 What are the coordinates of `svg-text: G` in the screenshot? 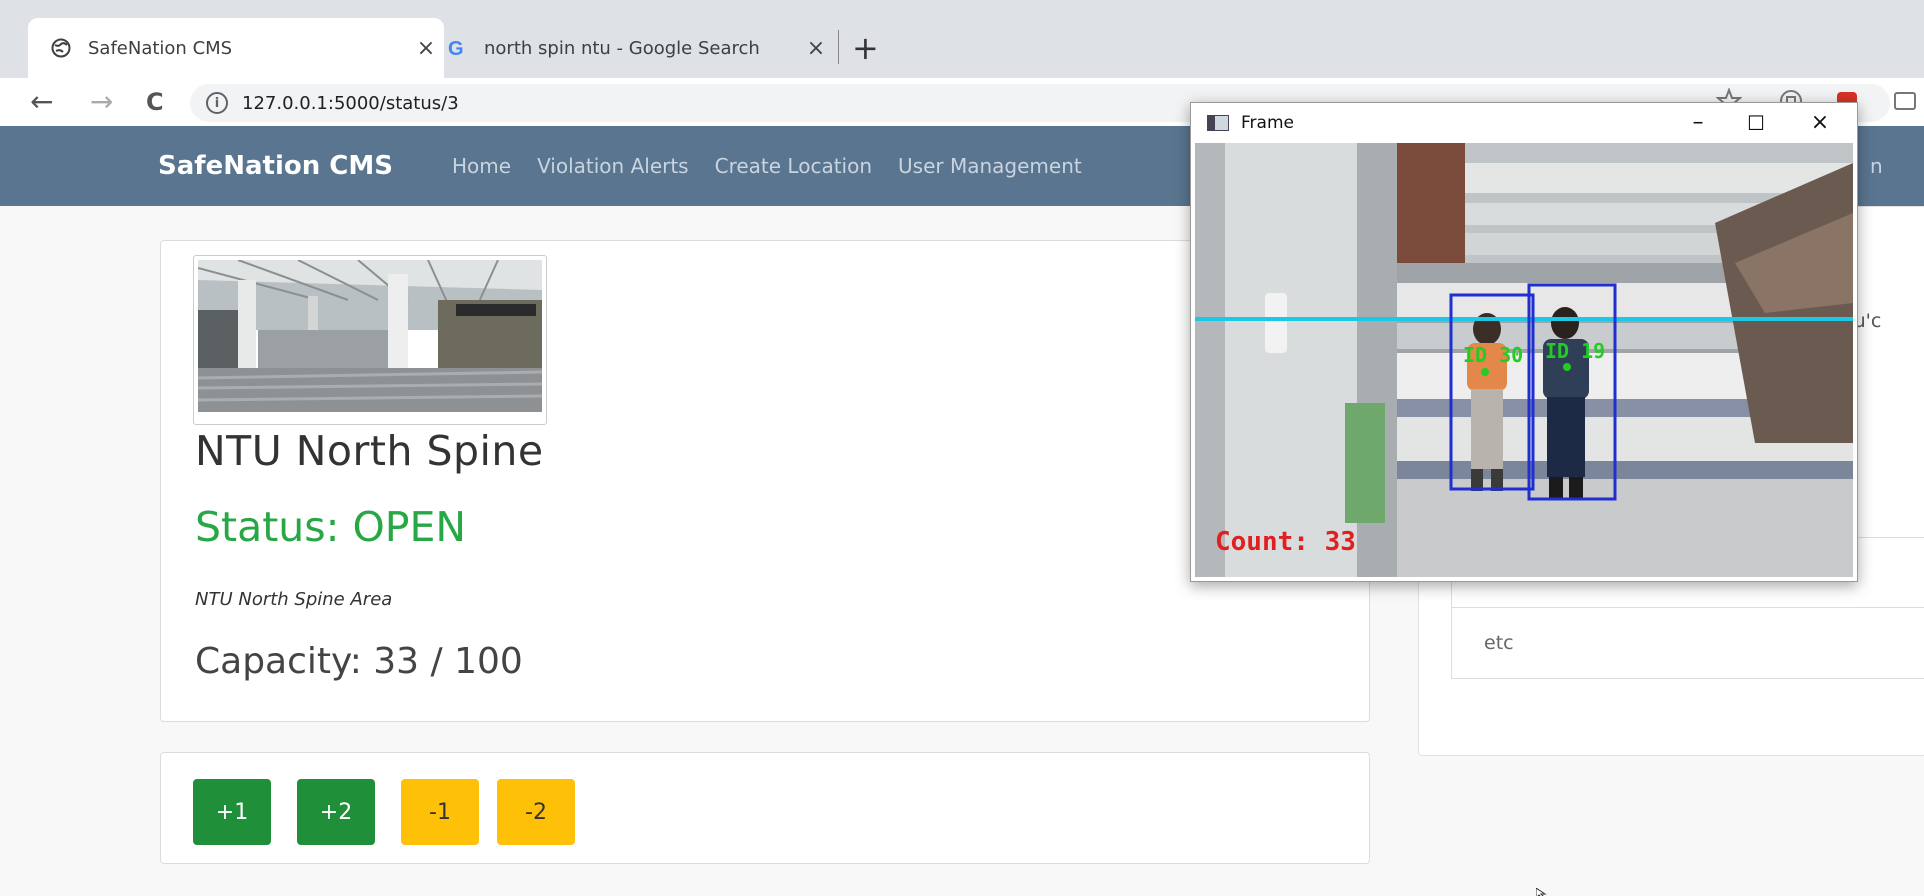 It's located at (456, 48).